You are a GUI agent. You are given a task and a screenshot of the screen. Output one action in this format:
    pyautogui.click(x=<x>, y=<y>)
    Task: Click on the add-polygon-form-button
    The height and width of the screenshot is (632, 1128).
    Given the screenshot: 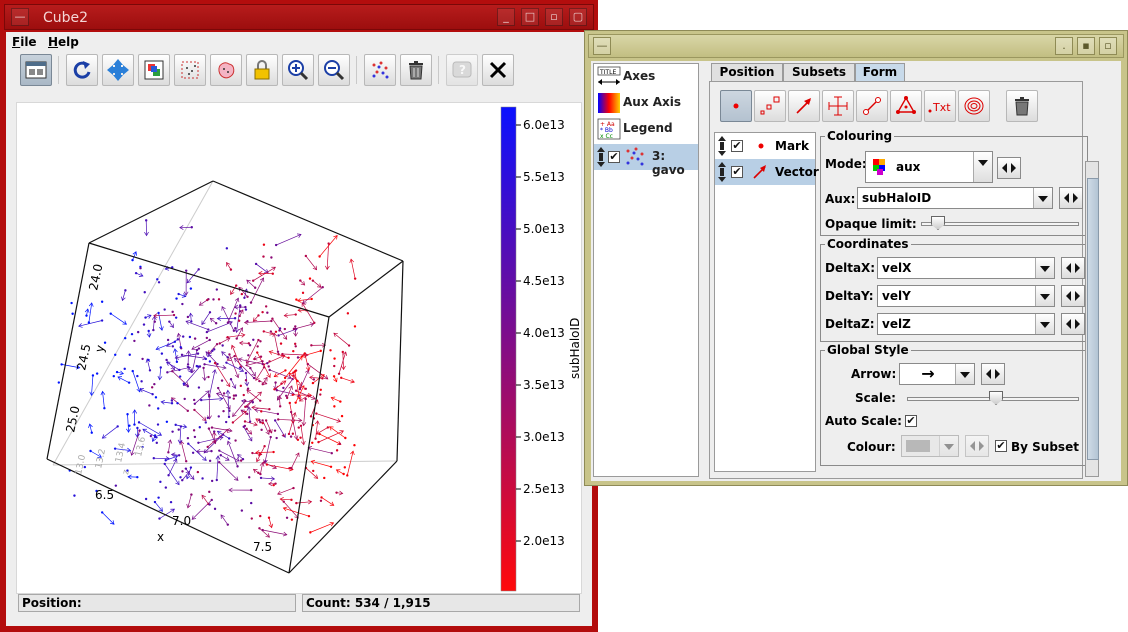 What is the action you would take?
    pyautogui.click(x=906, y=106)
    